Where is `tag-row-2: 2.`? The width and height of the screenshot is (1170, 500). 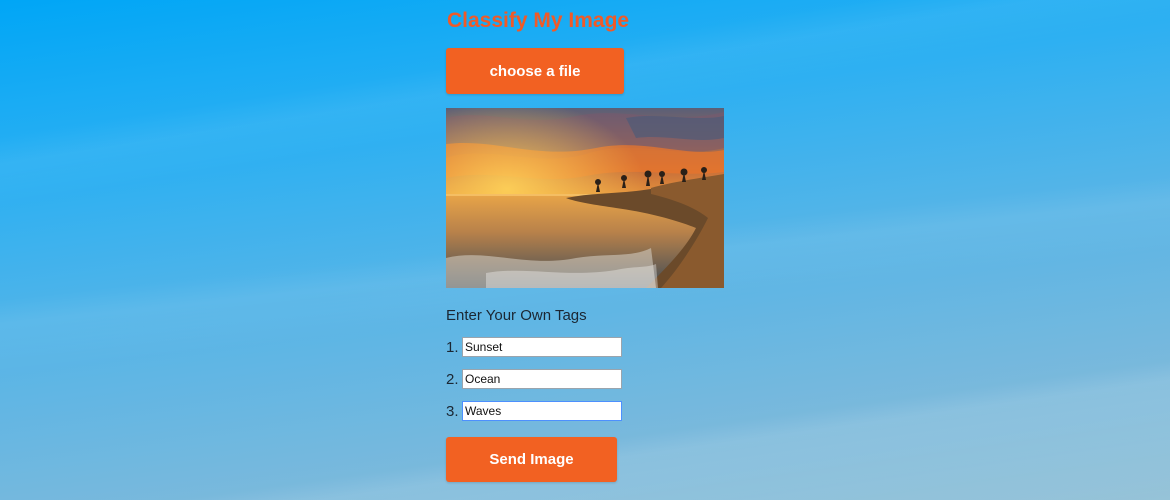 tag-row-2: 2. is located at coordinates (534, 379).